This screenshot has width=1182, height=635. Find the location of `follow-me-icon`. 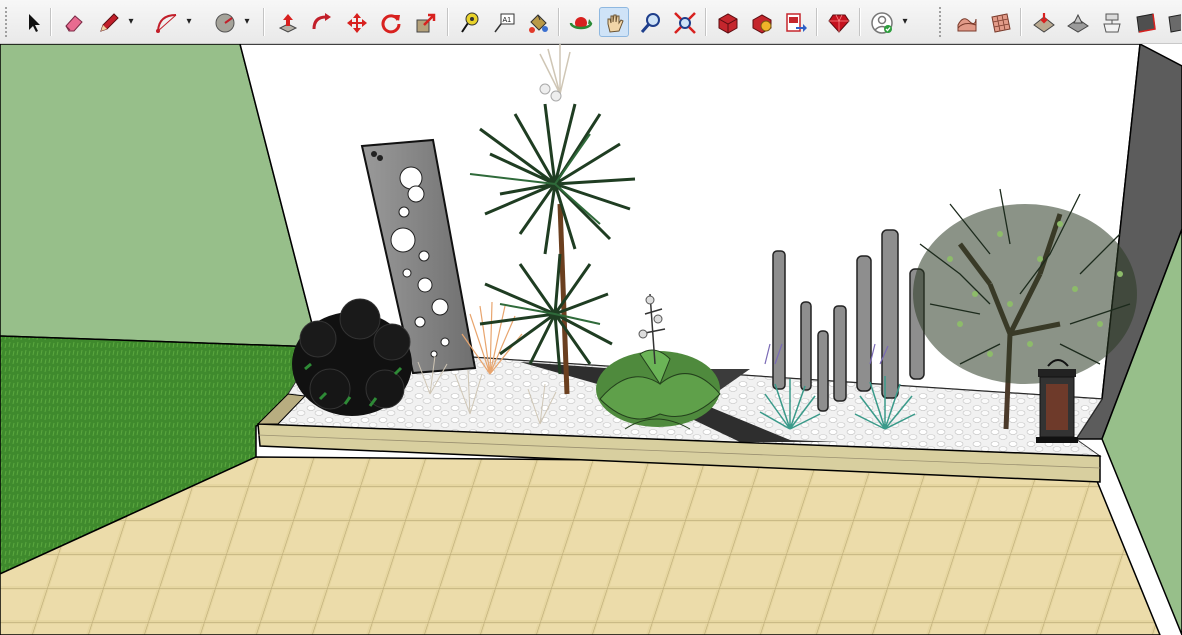

follow-me-icon is located at coordinates (321, 22).